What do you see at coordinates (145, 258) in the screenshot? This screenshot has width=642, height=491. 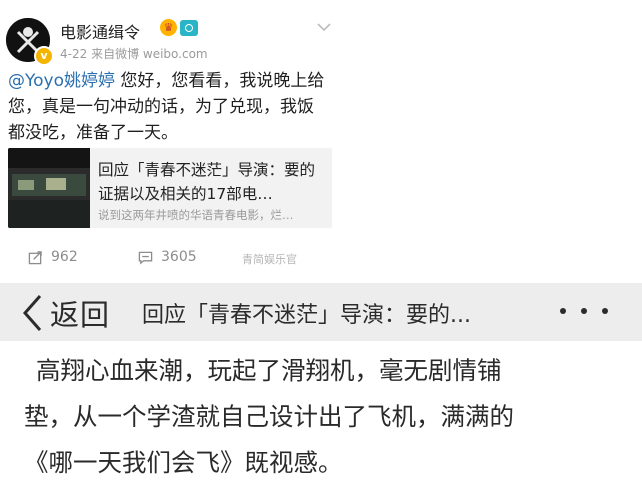 I see `comment-icon` at bounding box center [145, 258].